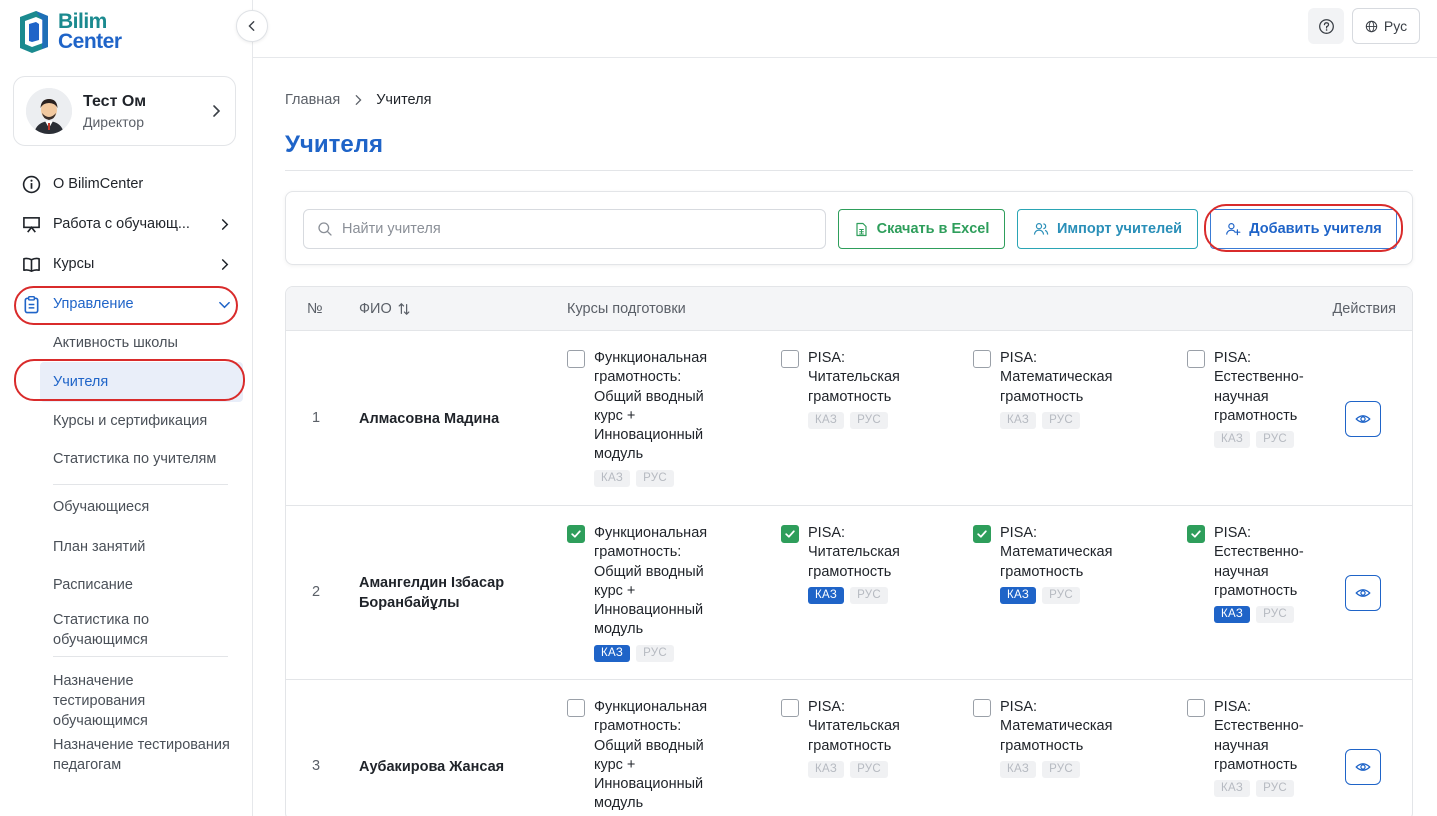 This screenshot has height=816, width=1437. I want to click on sort-icon, so click(404, 308).